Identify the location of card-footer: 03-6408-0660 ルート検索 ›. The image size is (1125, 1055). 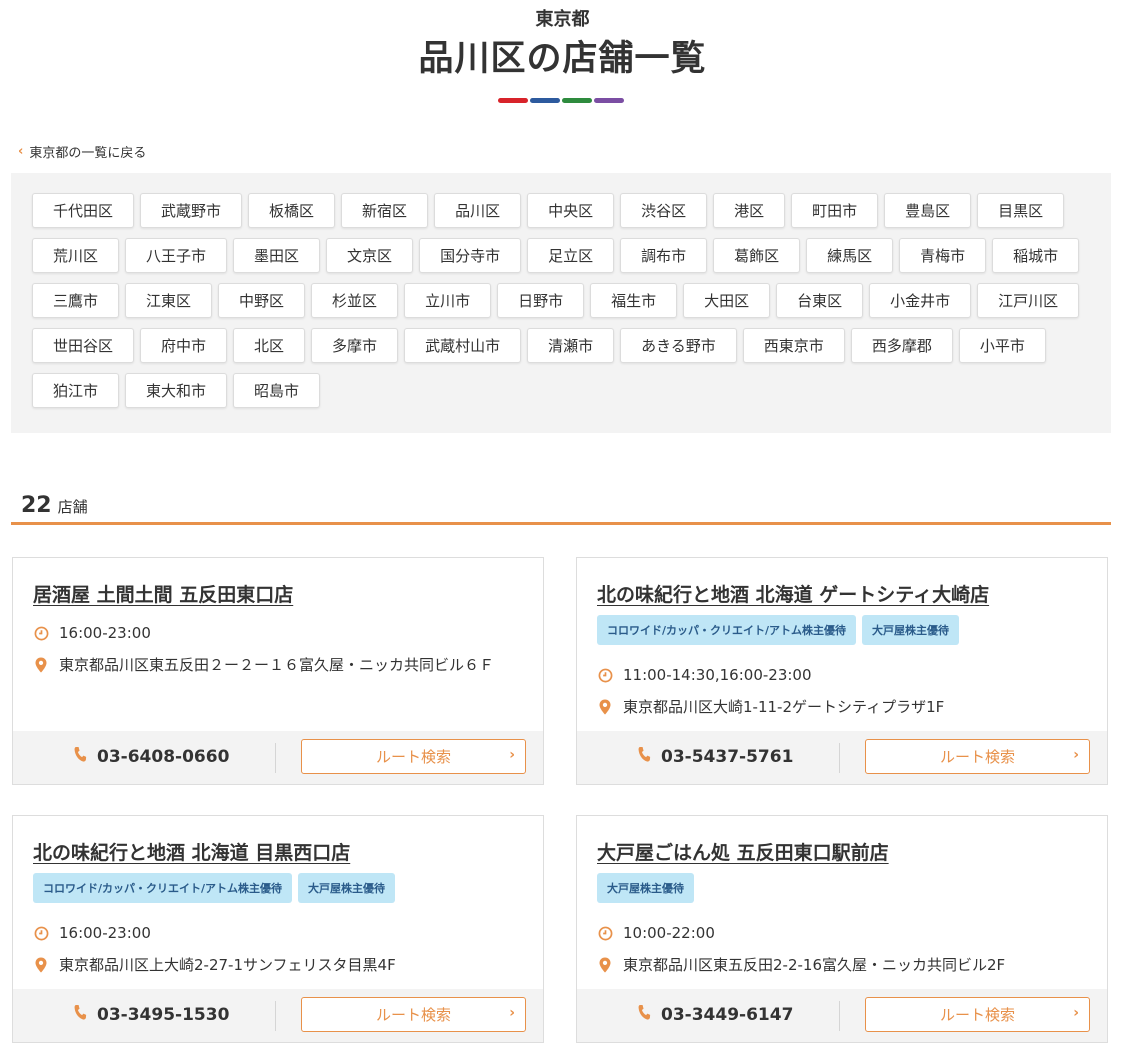
(278, 757).